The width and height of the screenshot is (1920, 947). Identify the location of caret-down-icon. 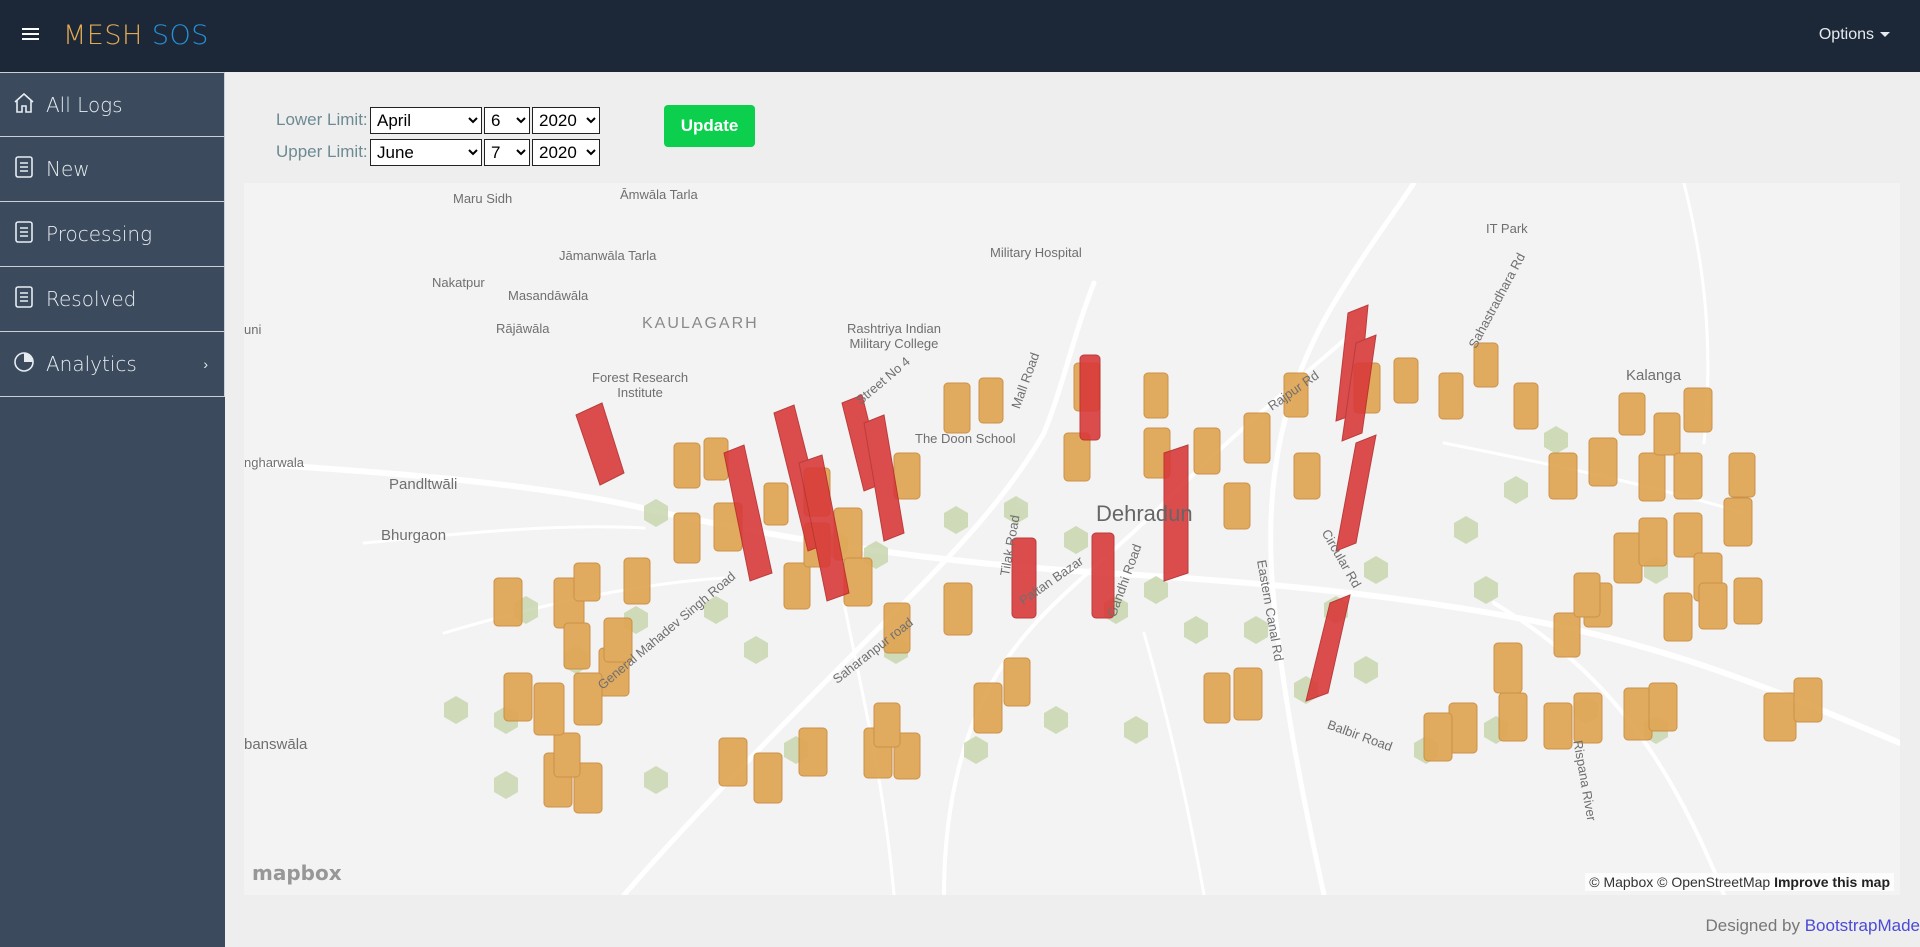
(1885, 35).